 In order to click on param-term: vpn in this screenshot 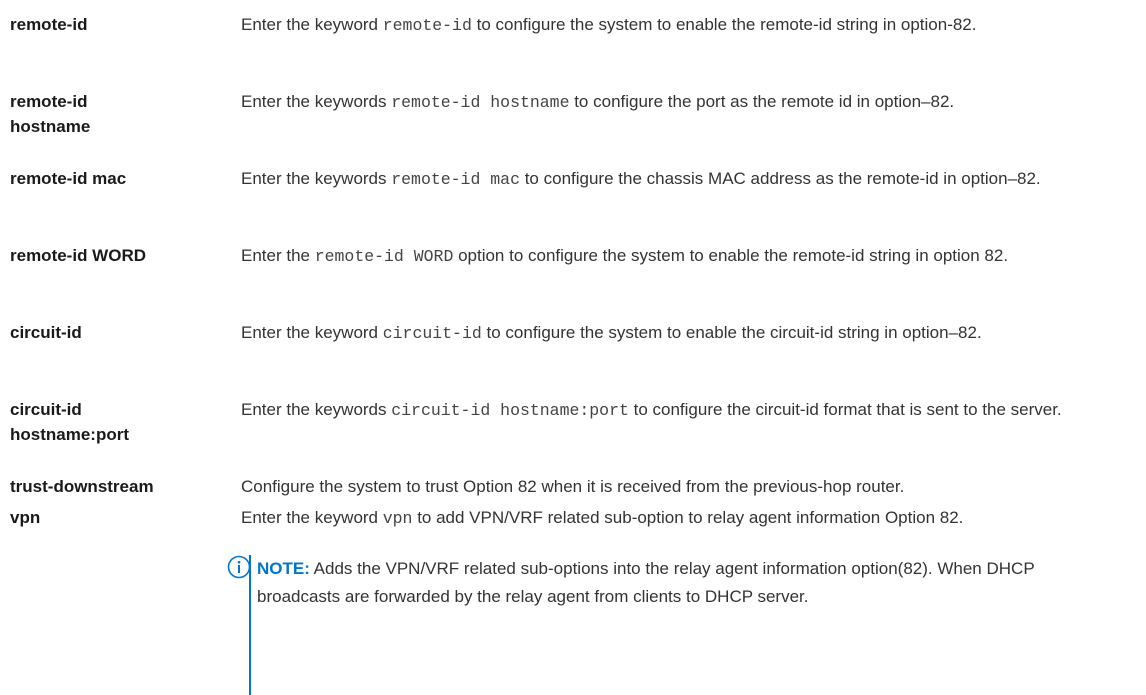, I will do `click(25, 517)`.